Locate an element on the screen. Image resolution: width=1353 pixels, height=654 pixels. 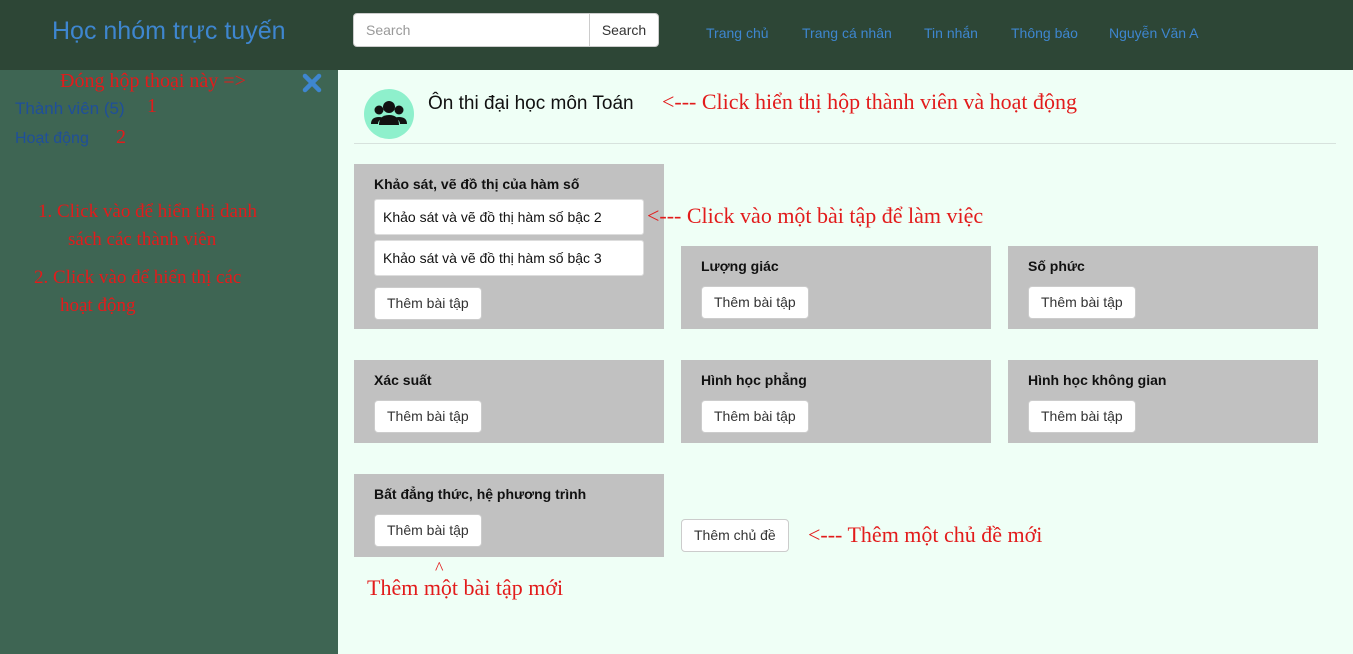
add-topic-note: <--- Thêm một chủ đề mới is located at coordinates (925, 534).